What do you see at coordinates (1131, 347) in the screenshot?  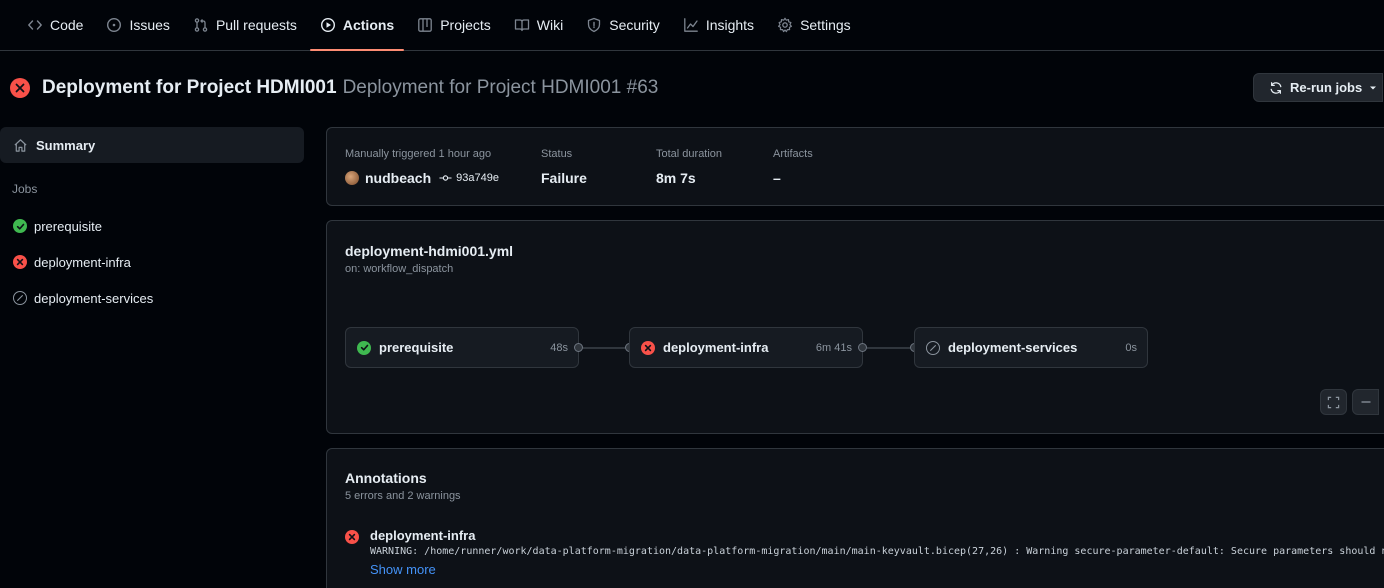 I see `graph-job-duration: 0s` at bounding box center [1131, 347].